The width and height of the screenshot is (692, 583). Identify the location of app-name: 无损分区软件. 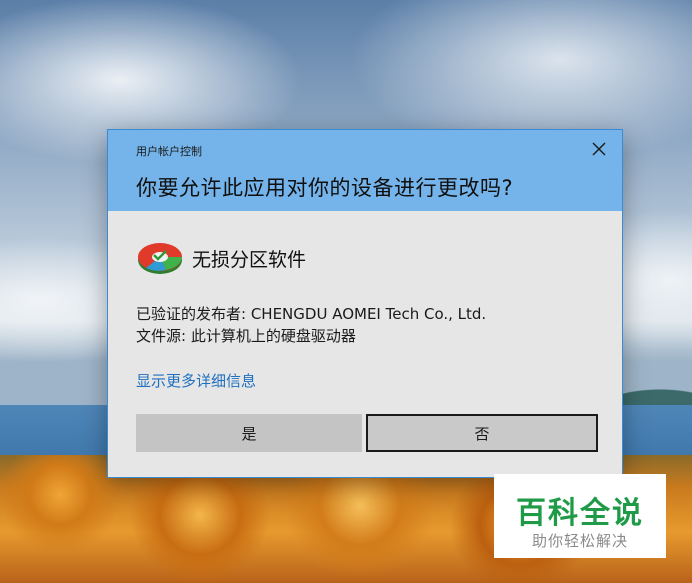
(249, 259).